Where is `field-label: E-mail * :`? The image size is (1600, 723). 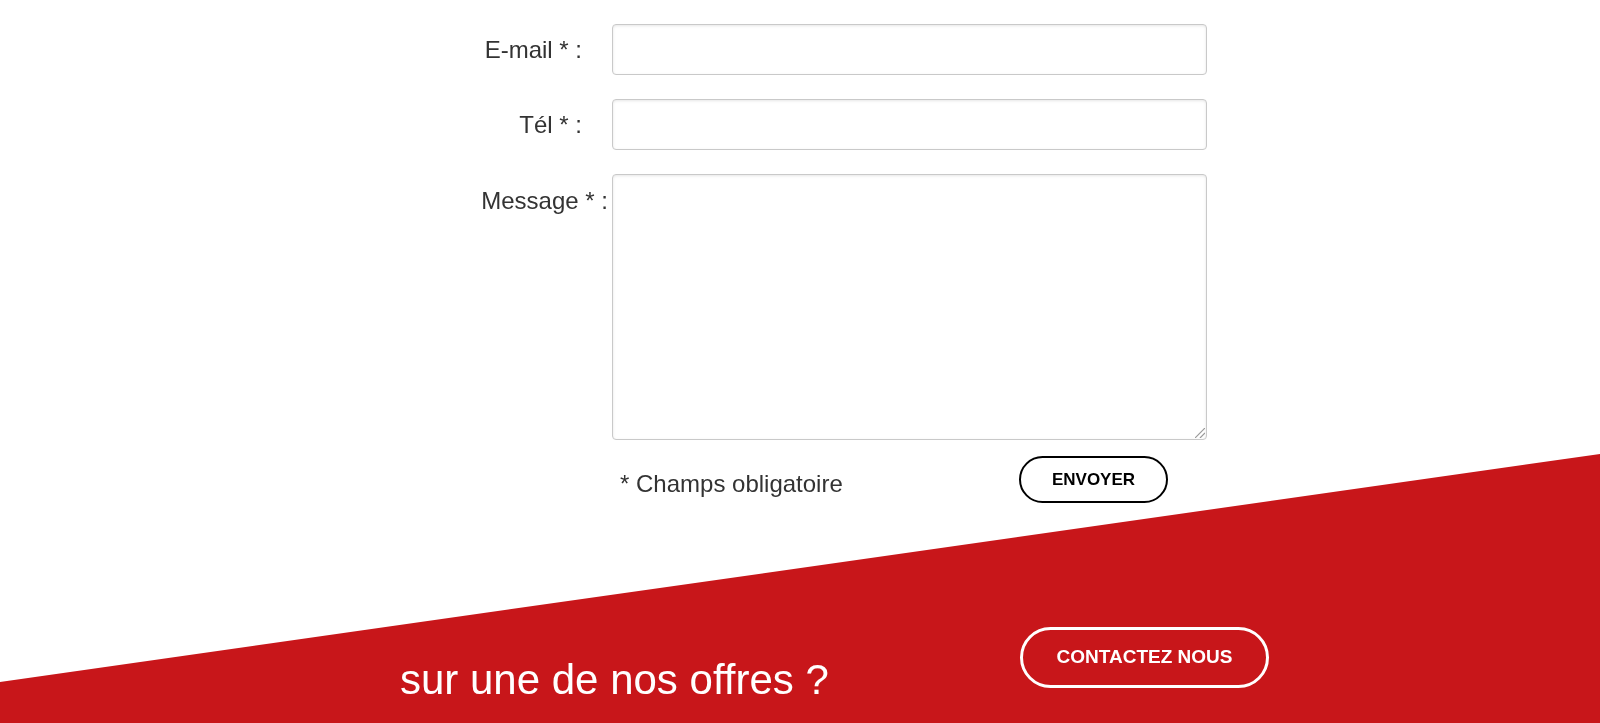 field-label: E-mail * : is located at coordinates (533, 49).